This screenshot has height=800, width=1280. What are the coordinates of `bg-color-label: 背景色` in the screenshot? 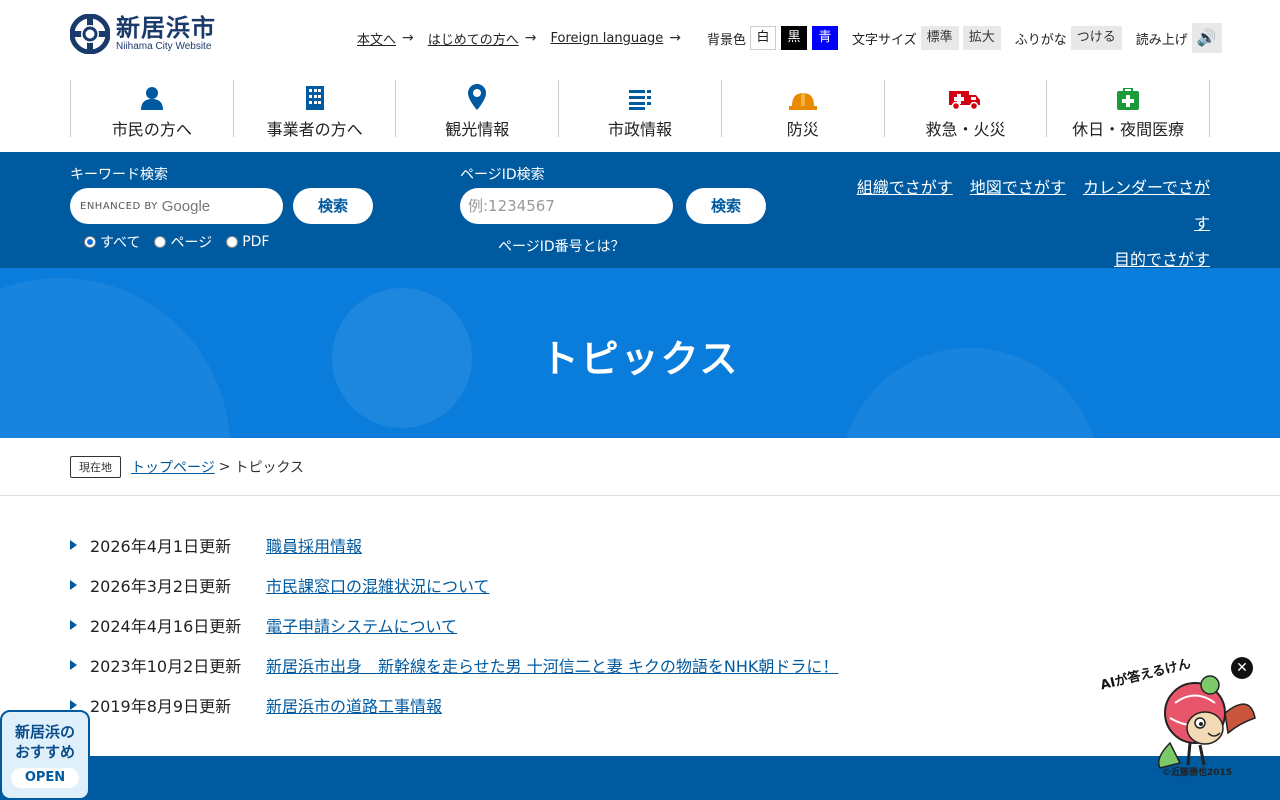 It's located at (727, 40).